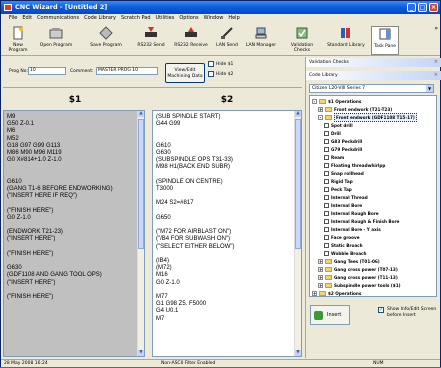  I want to click on chevron-down-icon: ▼, so click(429, 88).